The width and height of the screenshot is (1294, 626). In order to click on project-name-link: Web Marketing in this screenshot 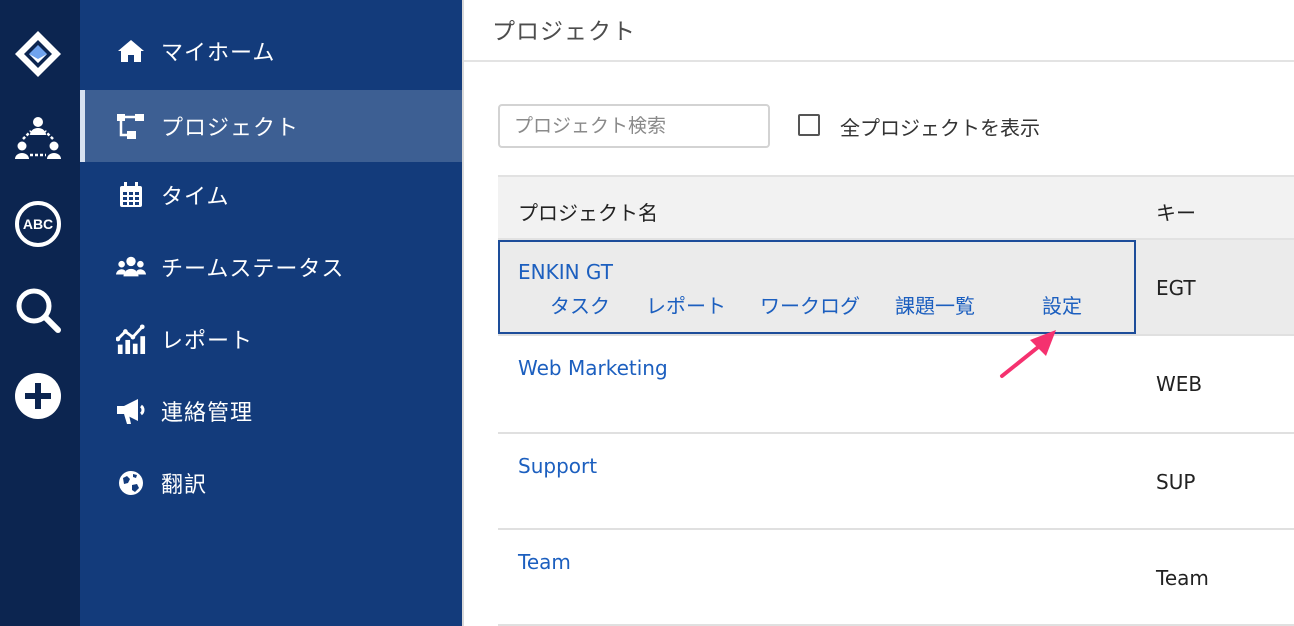, I will do `click(593, 368)`.